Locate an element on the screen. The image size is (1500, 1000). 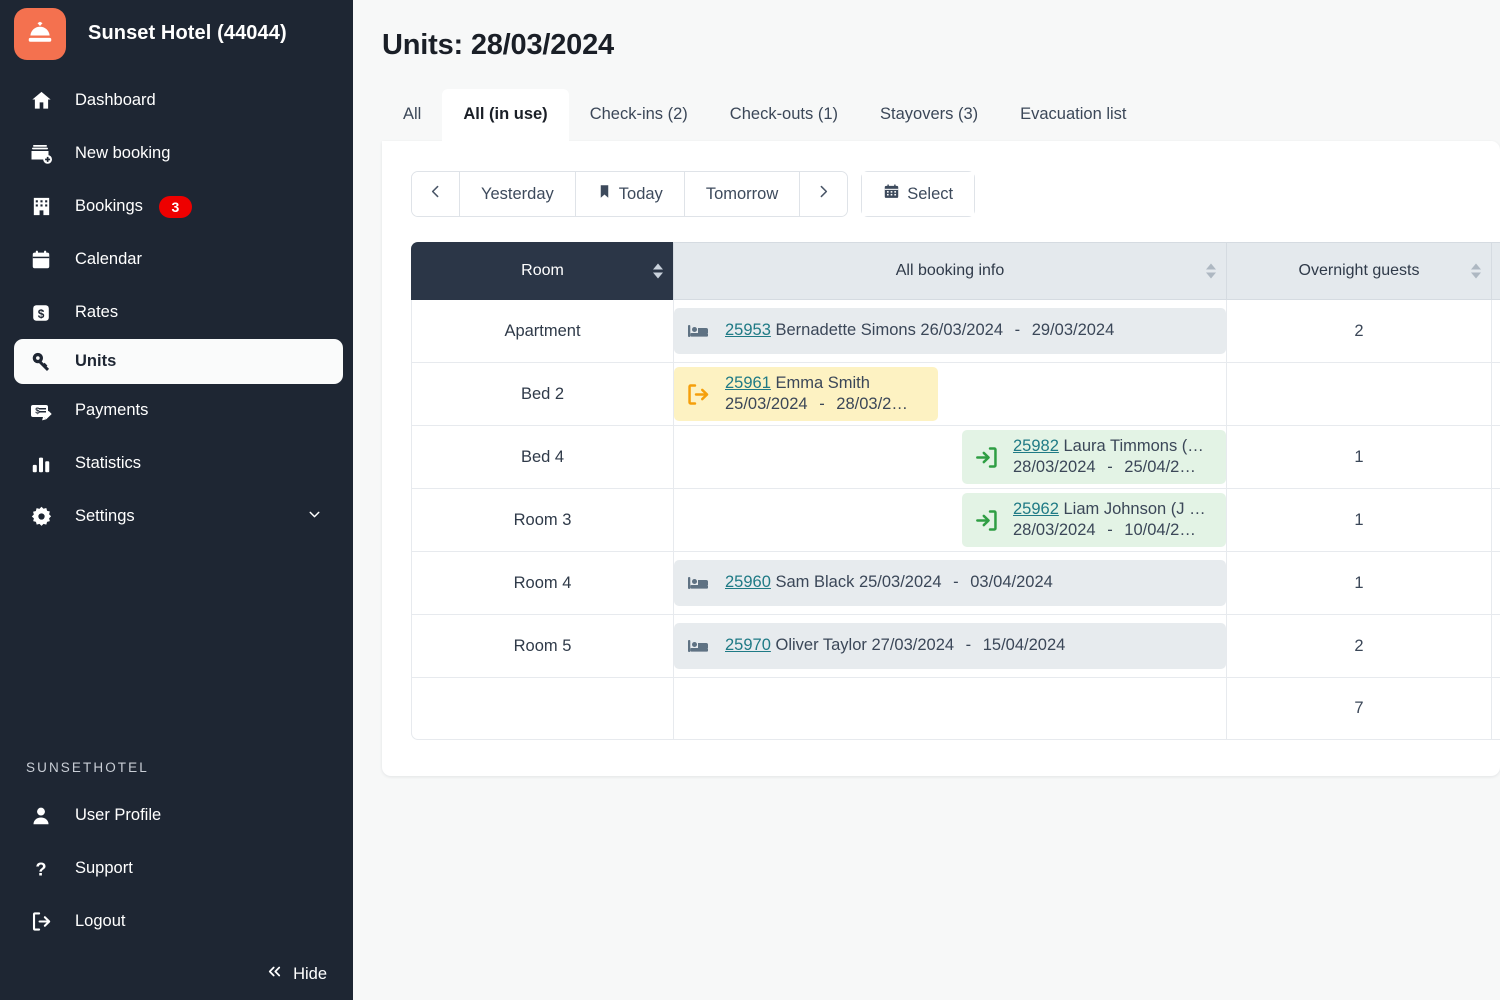
sidebar-item-user-profile: User Profile is located at coordinates (176, 815).